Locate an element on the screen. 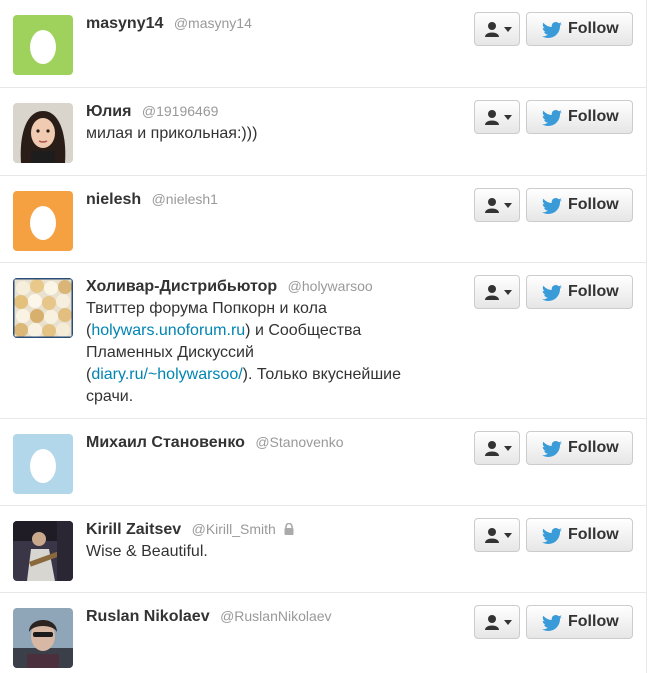 The height and width of the screenshot is (673, 649). photo-avatar-guitarist is located at coordinates (43, 551).